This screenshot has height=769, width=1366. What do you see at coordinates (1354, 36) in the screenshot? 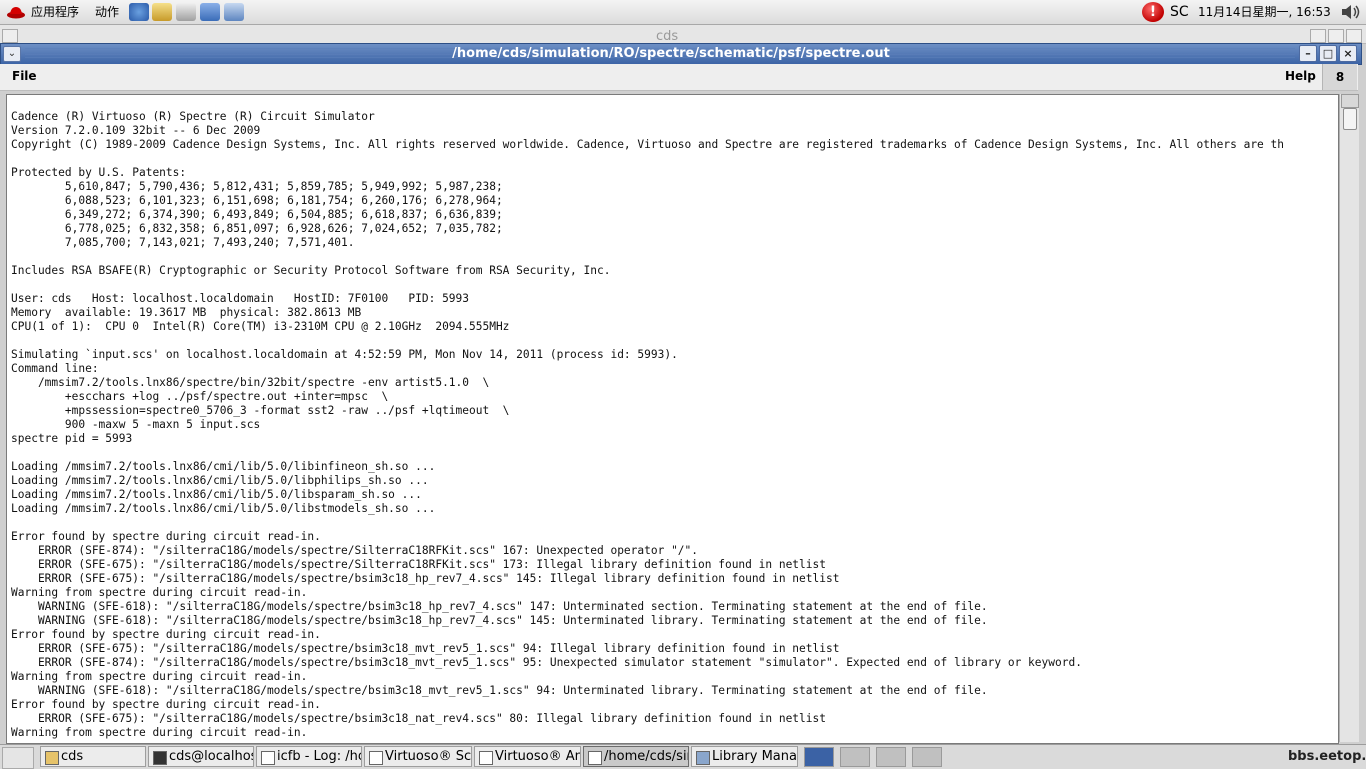
I see `bg-close-button` at bounding box center [1354, 36].